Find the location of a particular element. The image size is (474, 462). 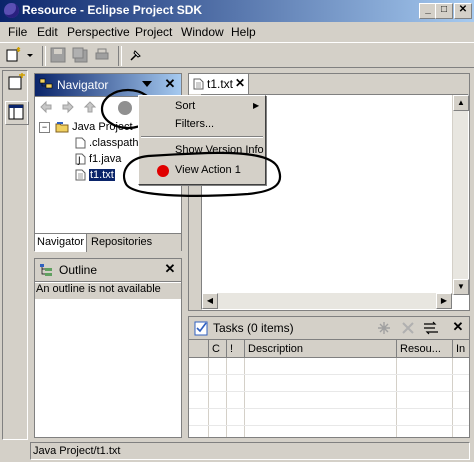

status-bar: Java Project/t1.txt is located at coordinates (237, 451).